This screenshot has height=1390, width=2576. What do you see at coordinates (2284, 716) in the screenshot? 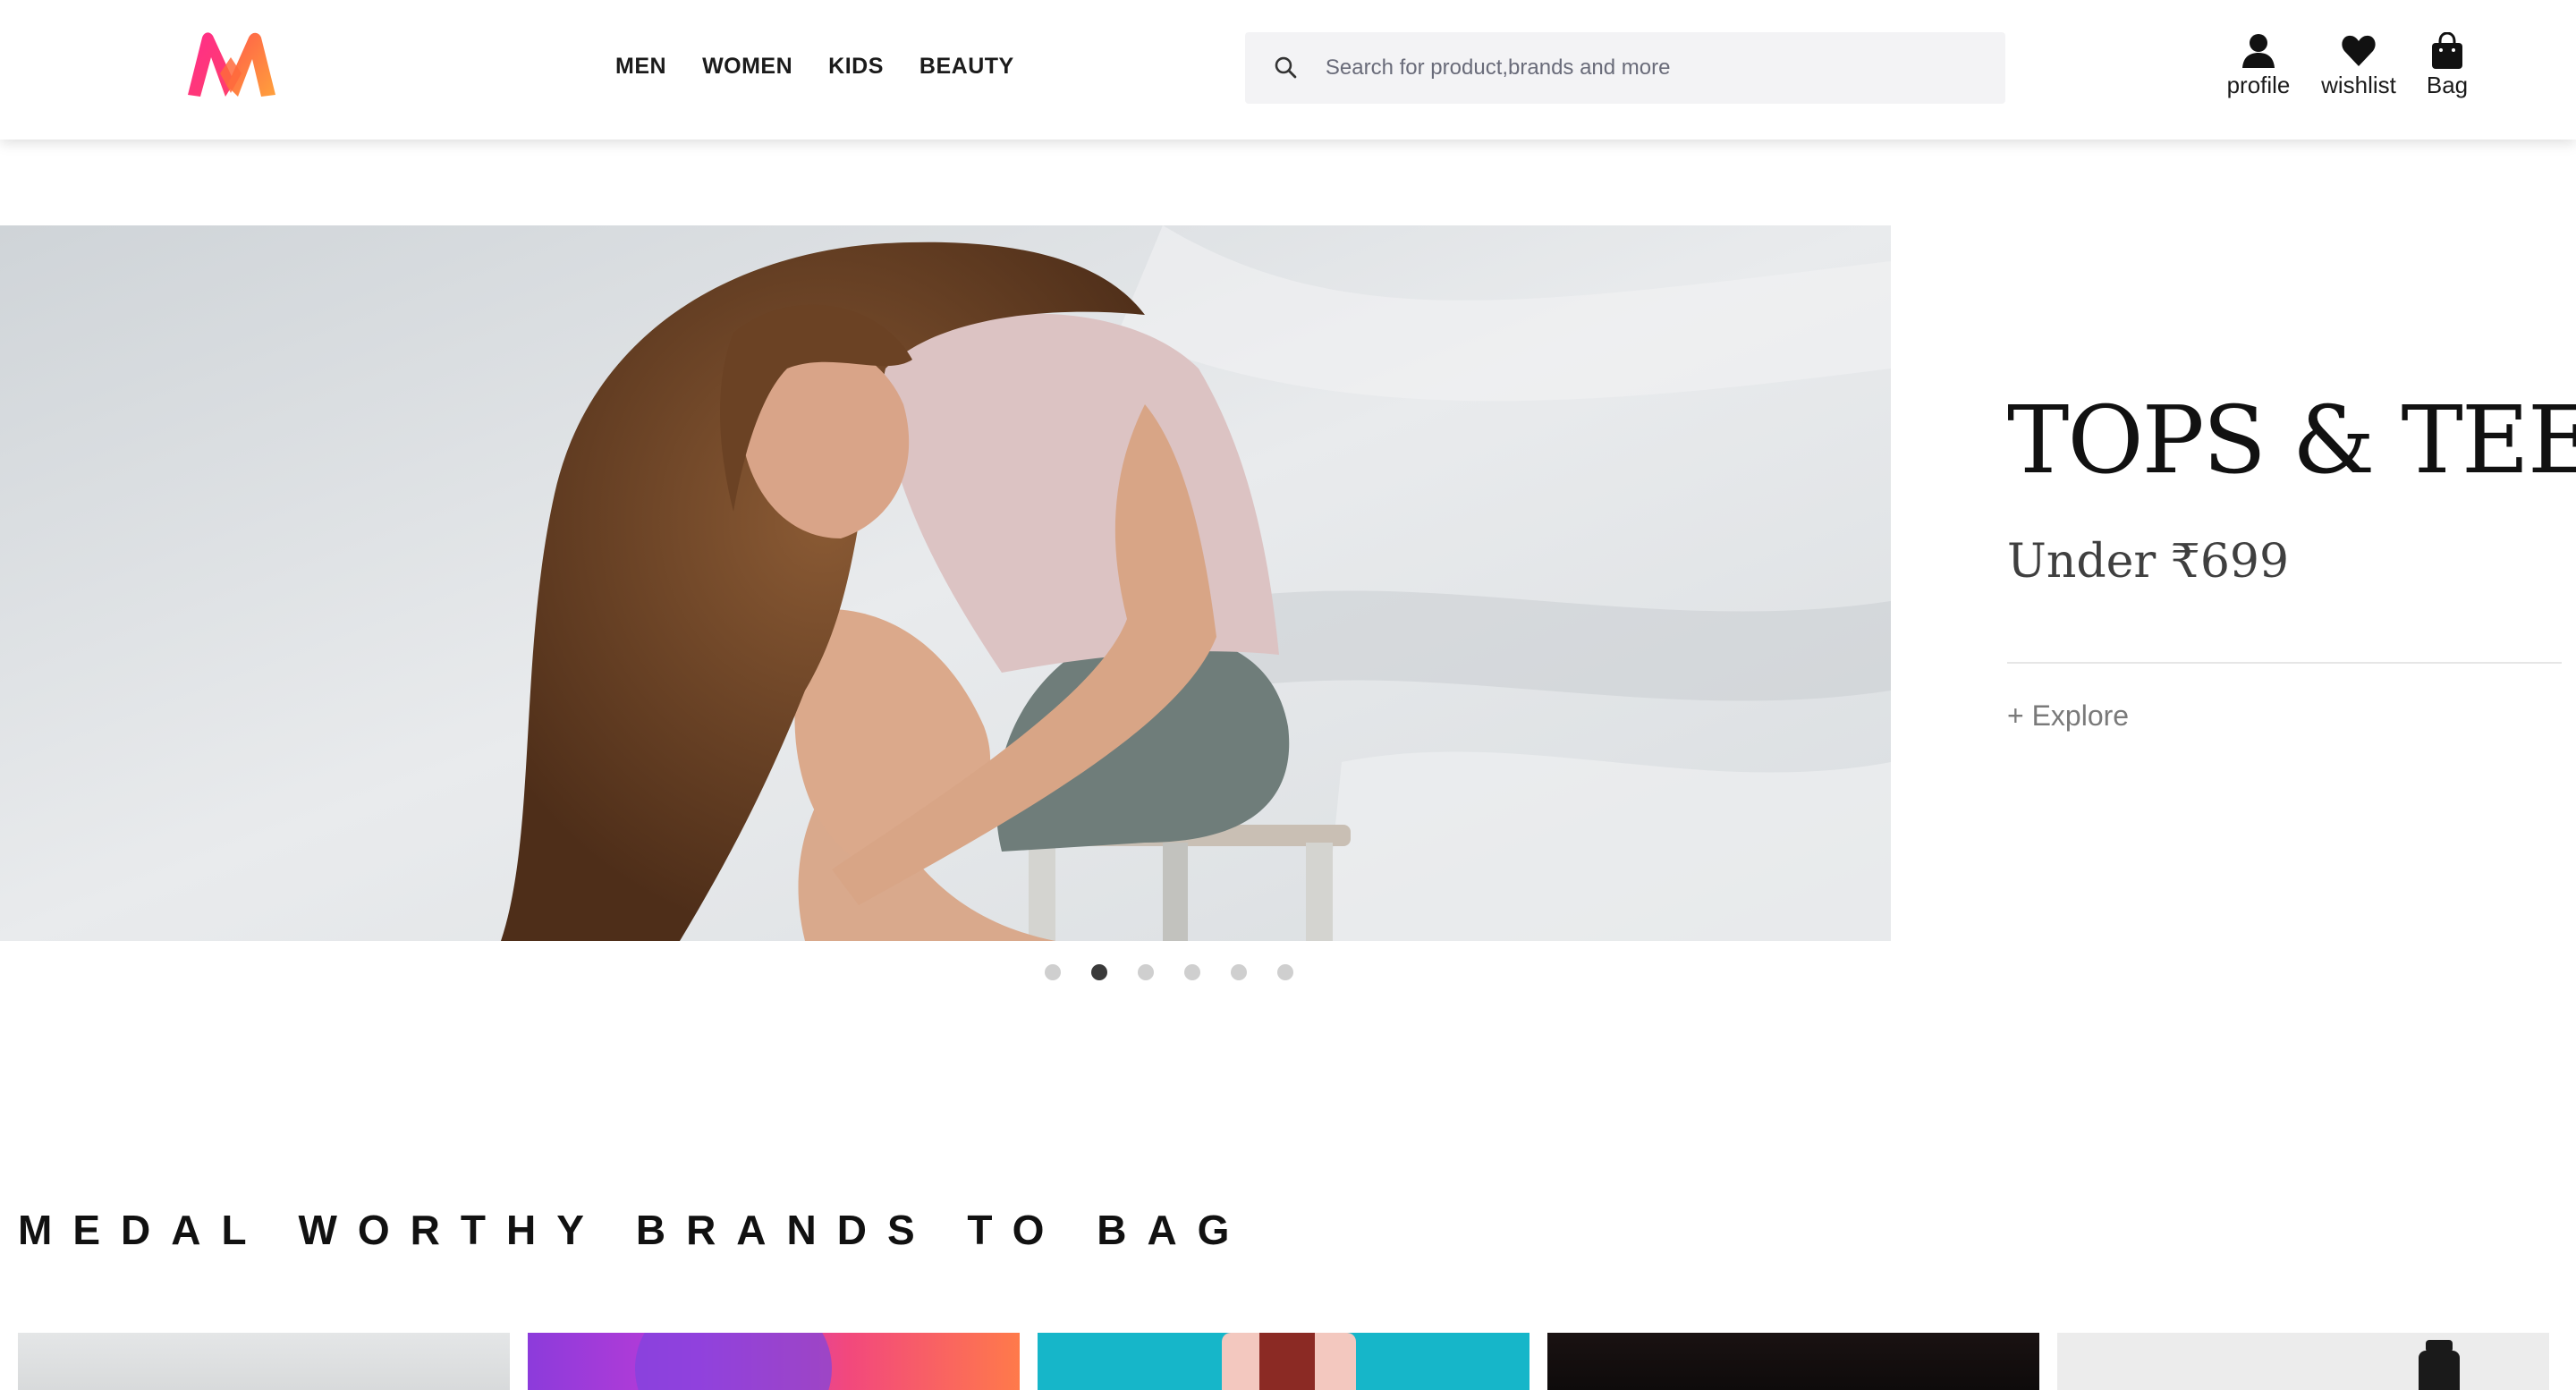
I see `explore-link: + Explore` at bounding box center [2284, 716].